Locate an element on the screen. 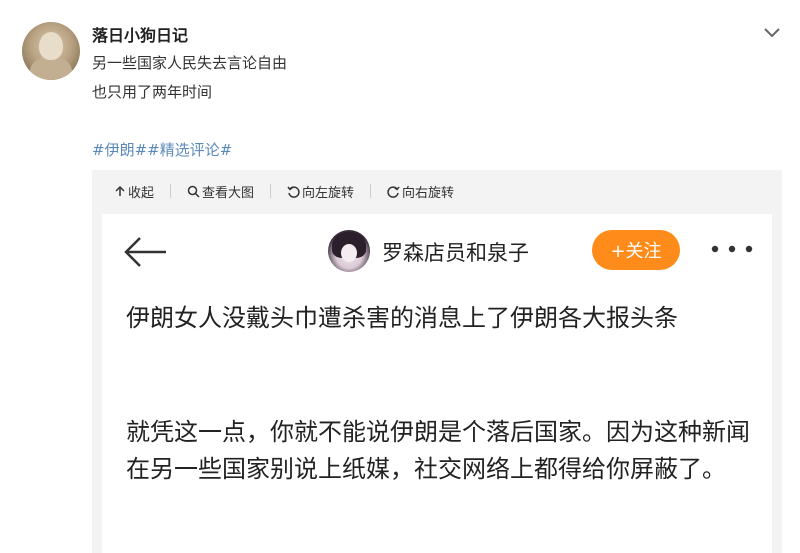 The width and height of the screenshot is (800, 553). avatar-face is located at coordinates (349, 253).